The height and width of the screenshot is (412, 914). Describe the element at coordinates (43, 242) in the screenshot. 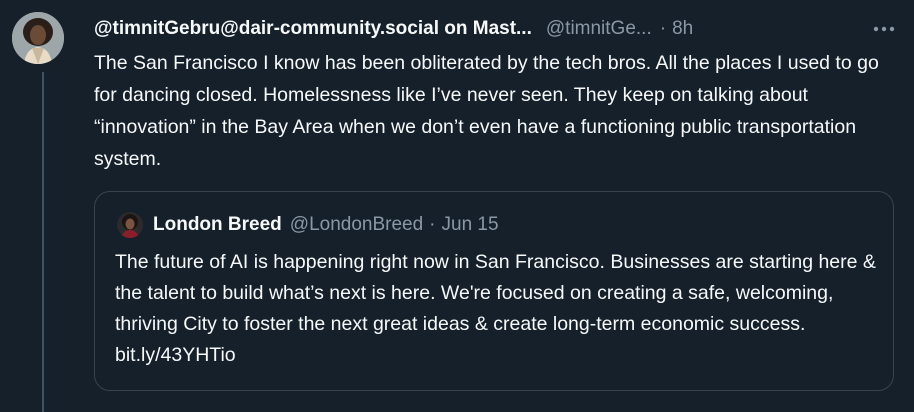

I see `thread-connector-line` at that location.